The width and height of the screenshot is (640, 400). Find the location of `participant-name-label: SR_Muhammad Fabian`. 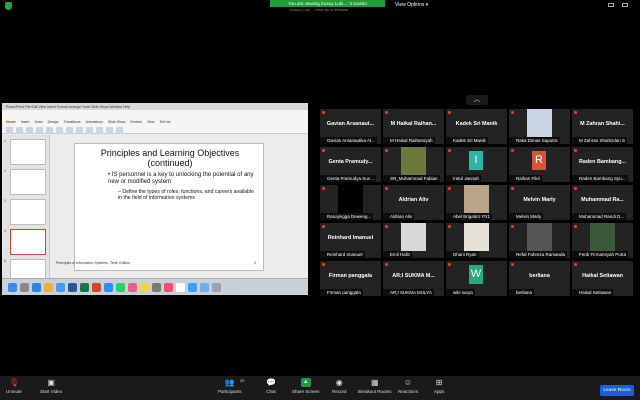

participant-name-label: SR_Muhammad Fabian is located at coordinates (411, 178).